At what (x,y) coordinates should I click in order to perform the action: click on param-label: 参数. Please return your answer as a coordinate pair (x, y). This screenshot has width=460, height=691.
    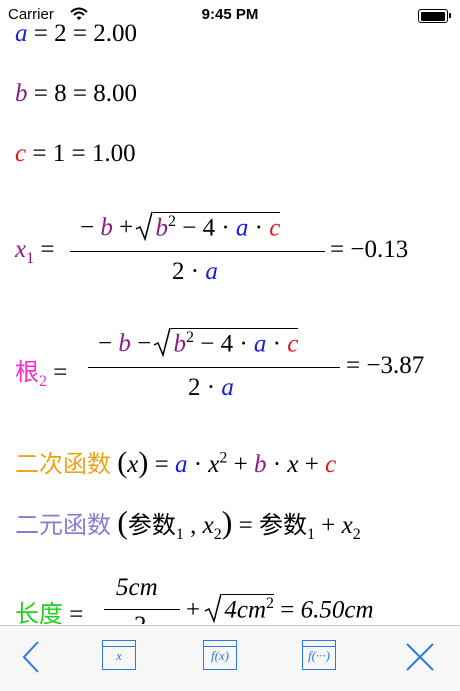
    Looking at the image, I should click on (151, 525).